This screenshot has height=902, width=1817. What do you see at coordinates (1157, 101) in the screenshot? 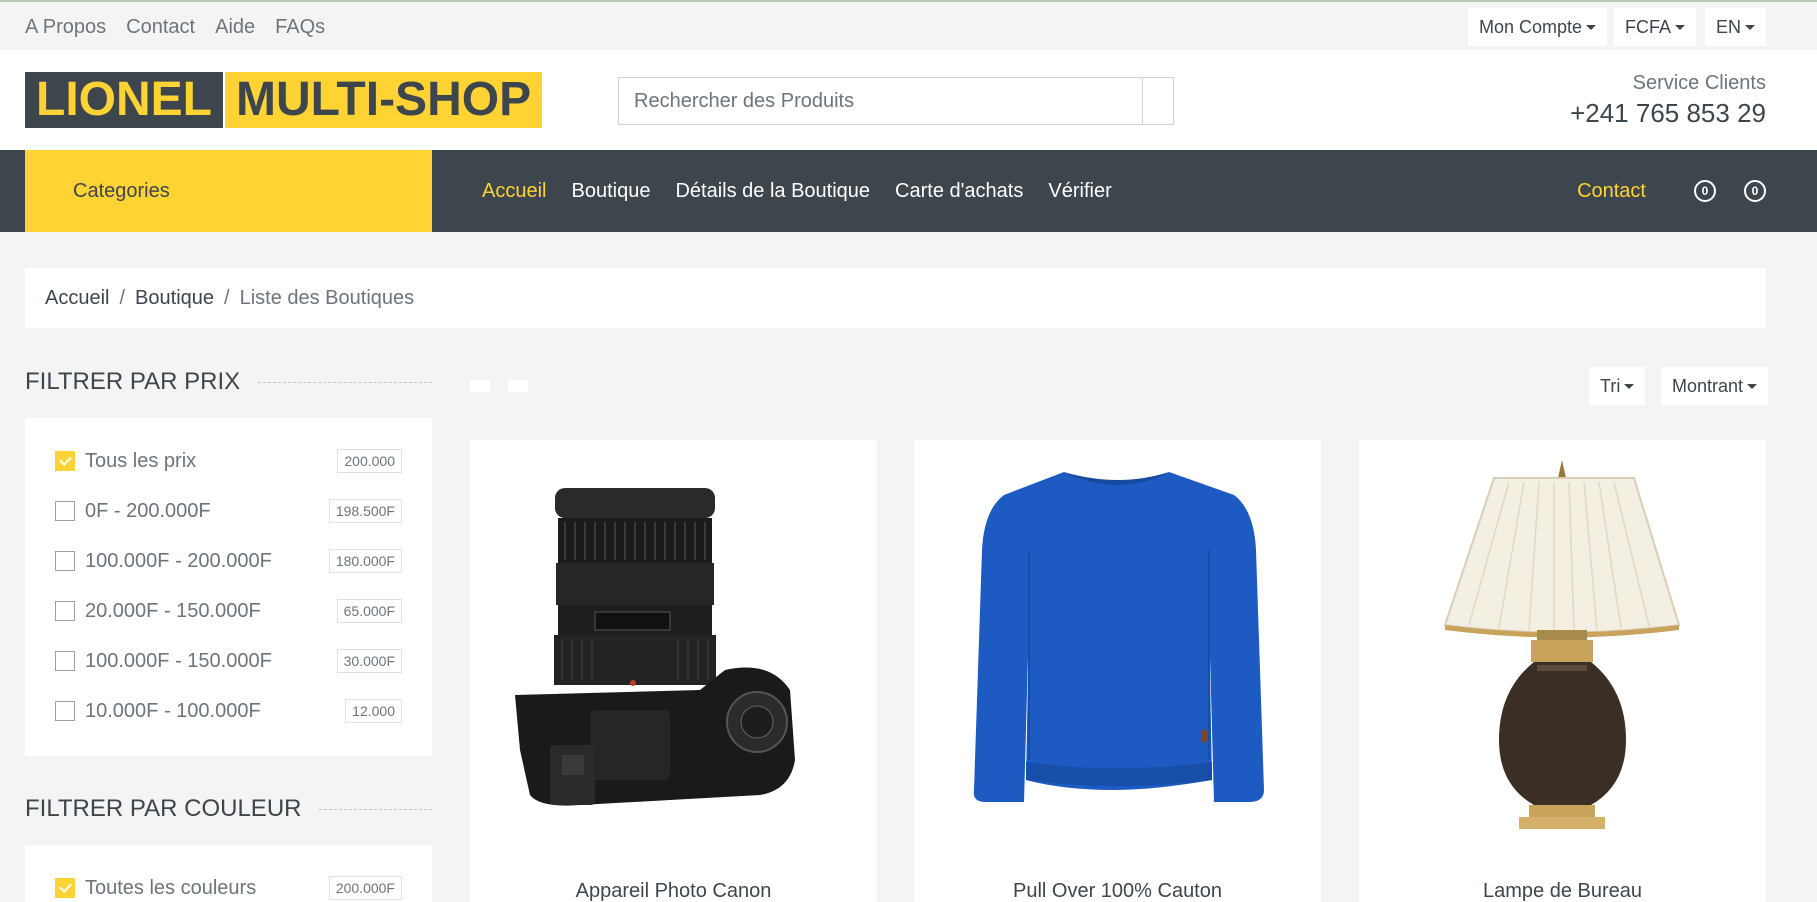
I see `search-button` at bounding box center [1157, 101].